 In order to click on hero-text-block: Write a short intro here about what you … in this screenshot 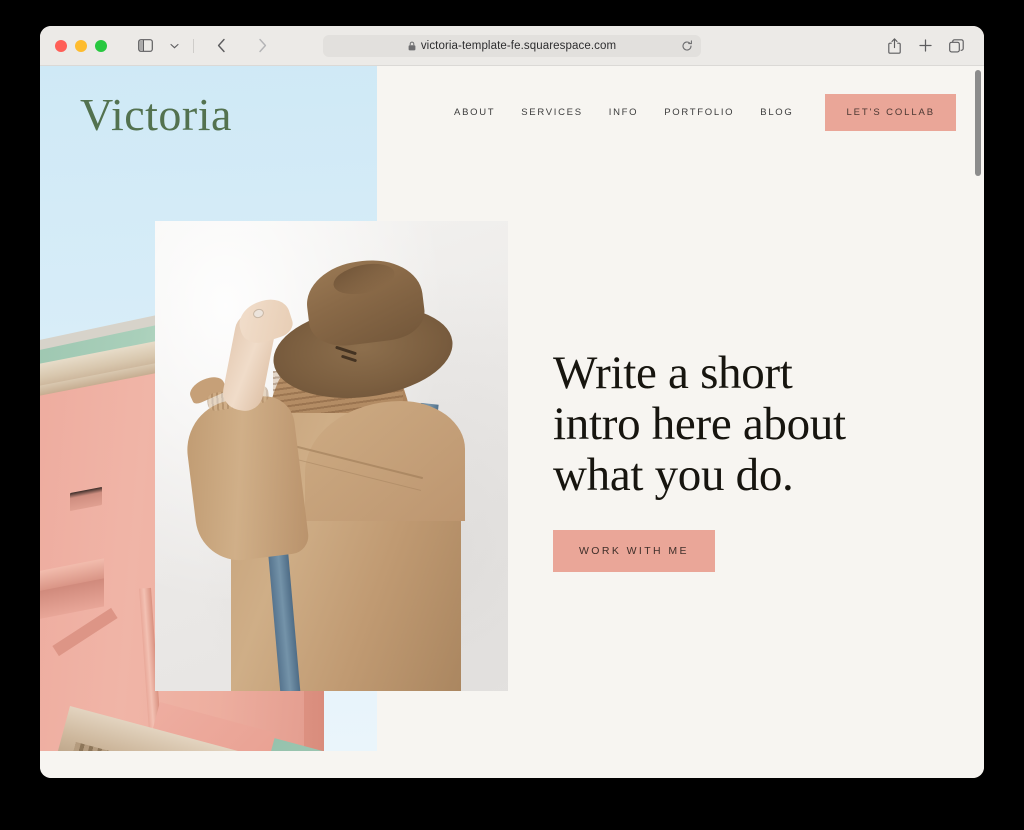, I will do `click(743, 459)`.